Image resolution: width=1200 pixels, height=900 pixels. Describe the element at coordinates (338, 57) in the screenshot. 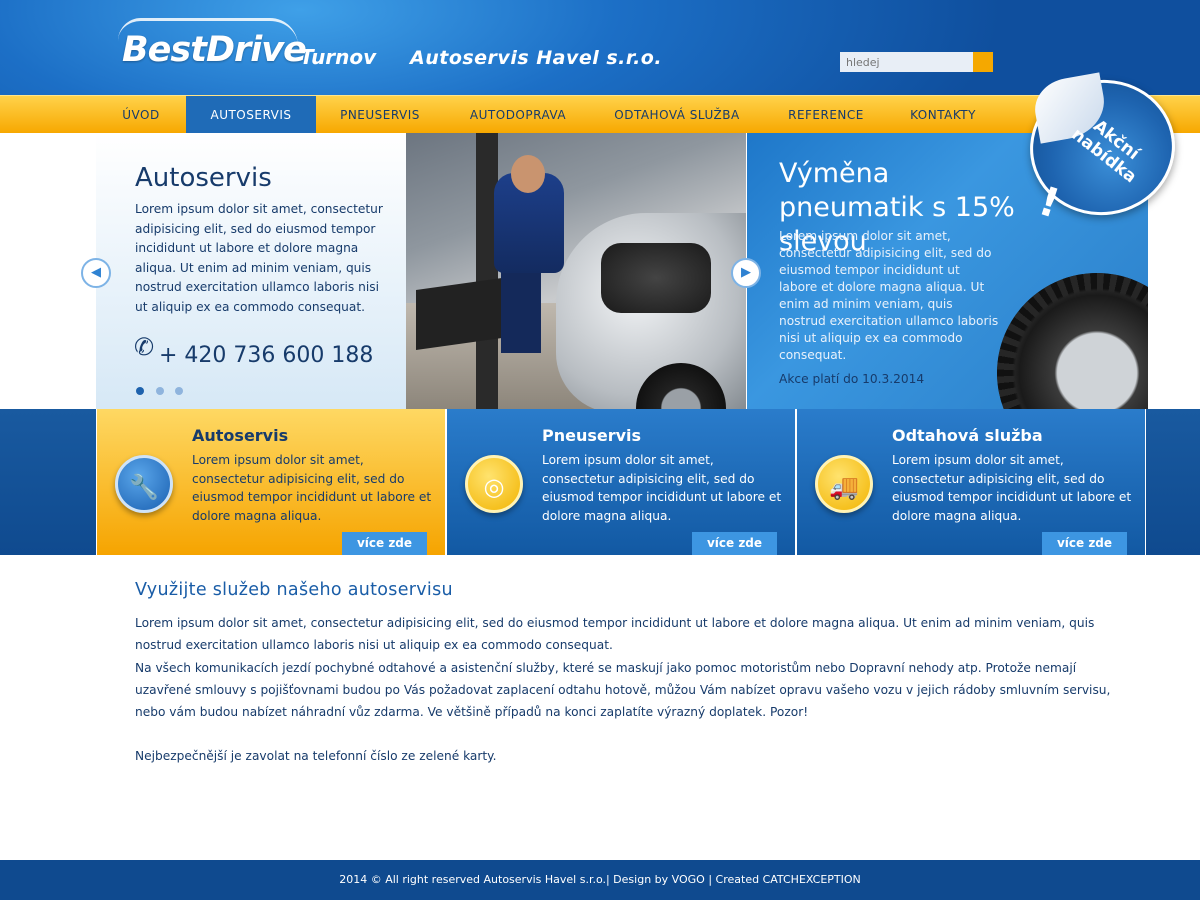

I see `logo-city: Turnov` at that location.